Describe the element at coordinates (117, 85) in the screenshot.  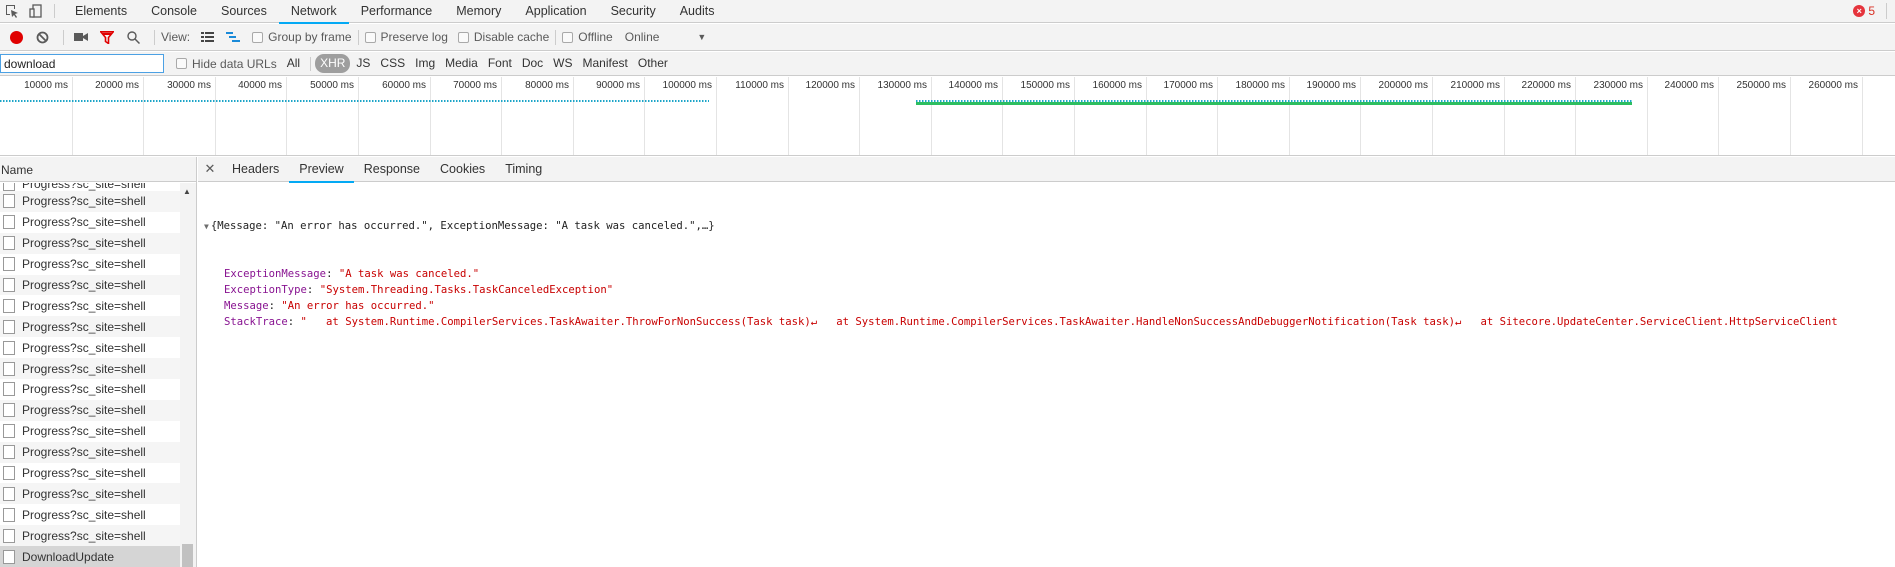
I see `tick-label: 20000 ms` at that location.